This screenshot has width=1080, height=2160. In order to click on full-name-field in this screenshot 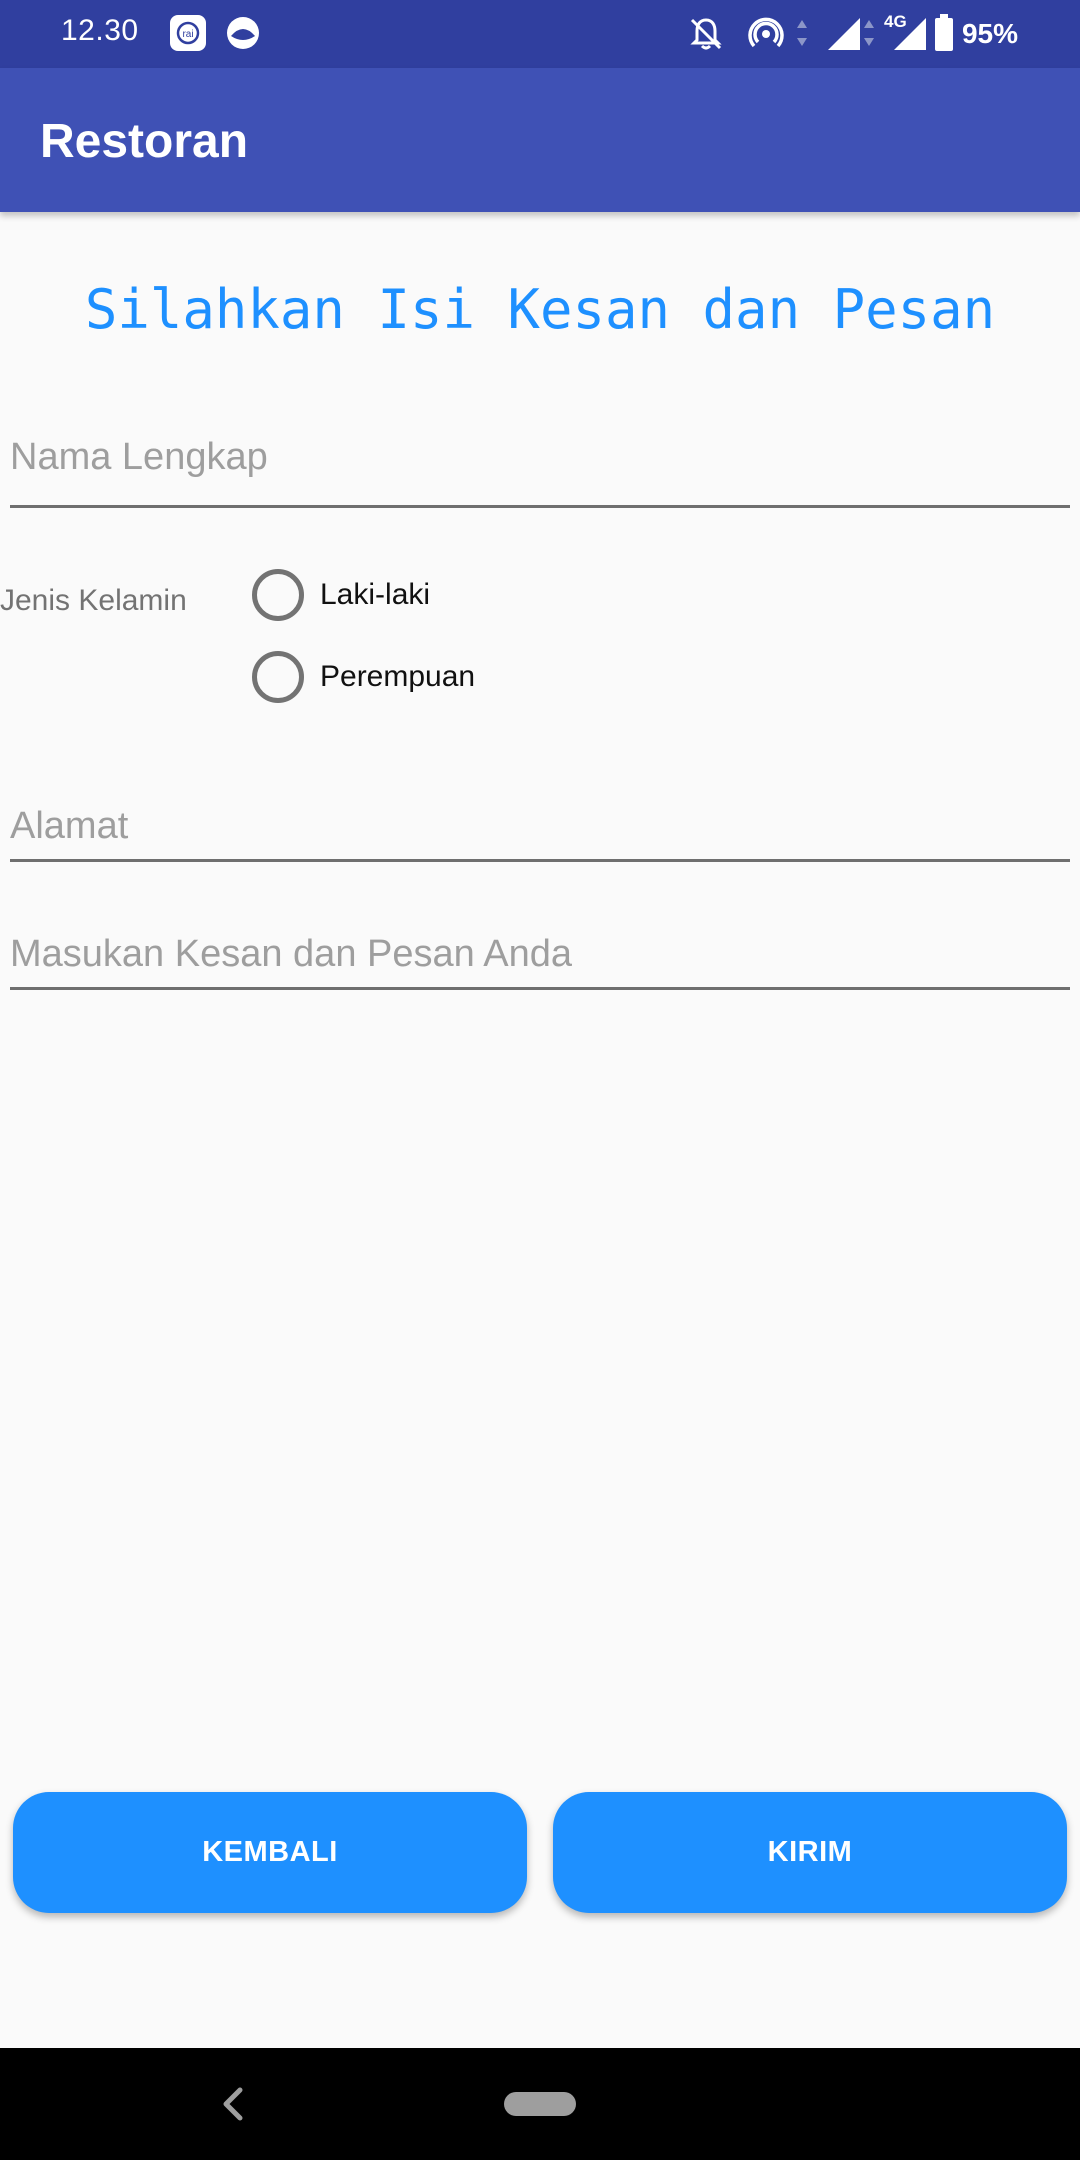, I will do `click(540, 463)`.